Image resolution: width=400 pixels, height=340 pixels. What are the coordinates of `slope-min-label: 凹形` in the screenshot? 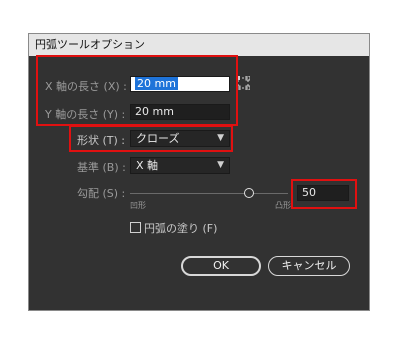 It's located at (138, 205).